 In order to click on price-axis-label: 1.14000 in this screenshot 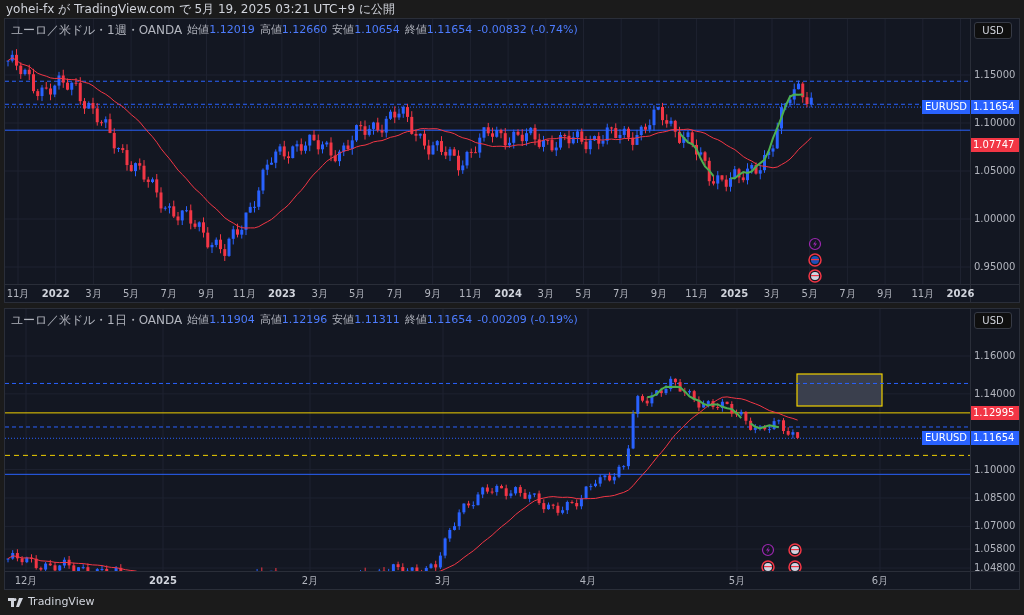, I will do `click(995, 393)`.